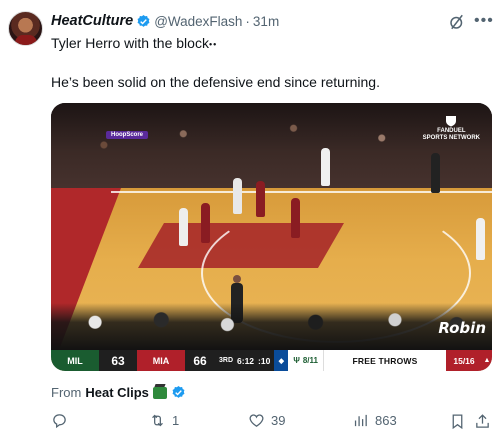 The height and width of the screenshot is (440, 500). Describe the element at coordinates (296, 360) in the screenshot. I see `deer-icon: Ψ` at that location.